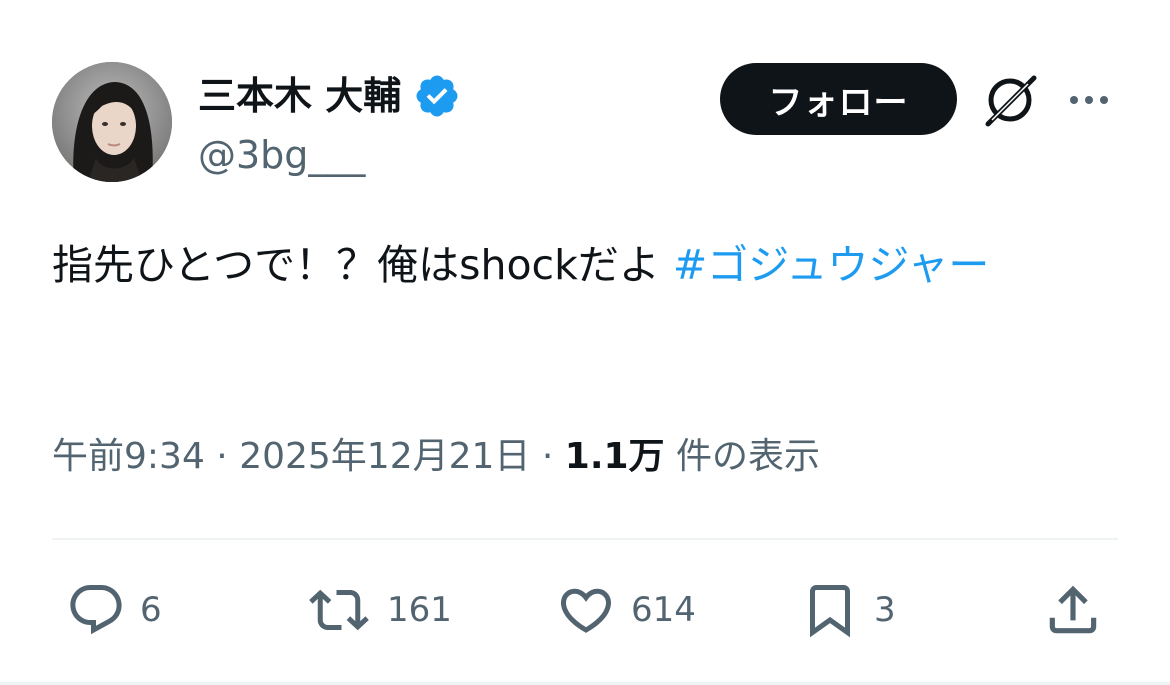 The width and height of the screenshot is (1170, 685). I want to click on hashtag-link: #ゴジュウジャー, so click(831, 265).